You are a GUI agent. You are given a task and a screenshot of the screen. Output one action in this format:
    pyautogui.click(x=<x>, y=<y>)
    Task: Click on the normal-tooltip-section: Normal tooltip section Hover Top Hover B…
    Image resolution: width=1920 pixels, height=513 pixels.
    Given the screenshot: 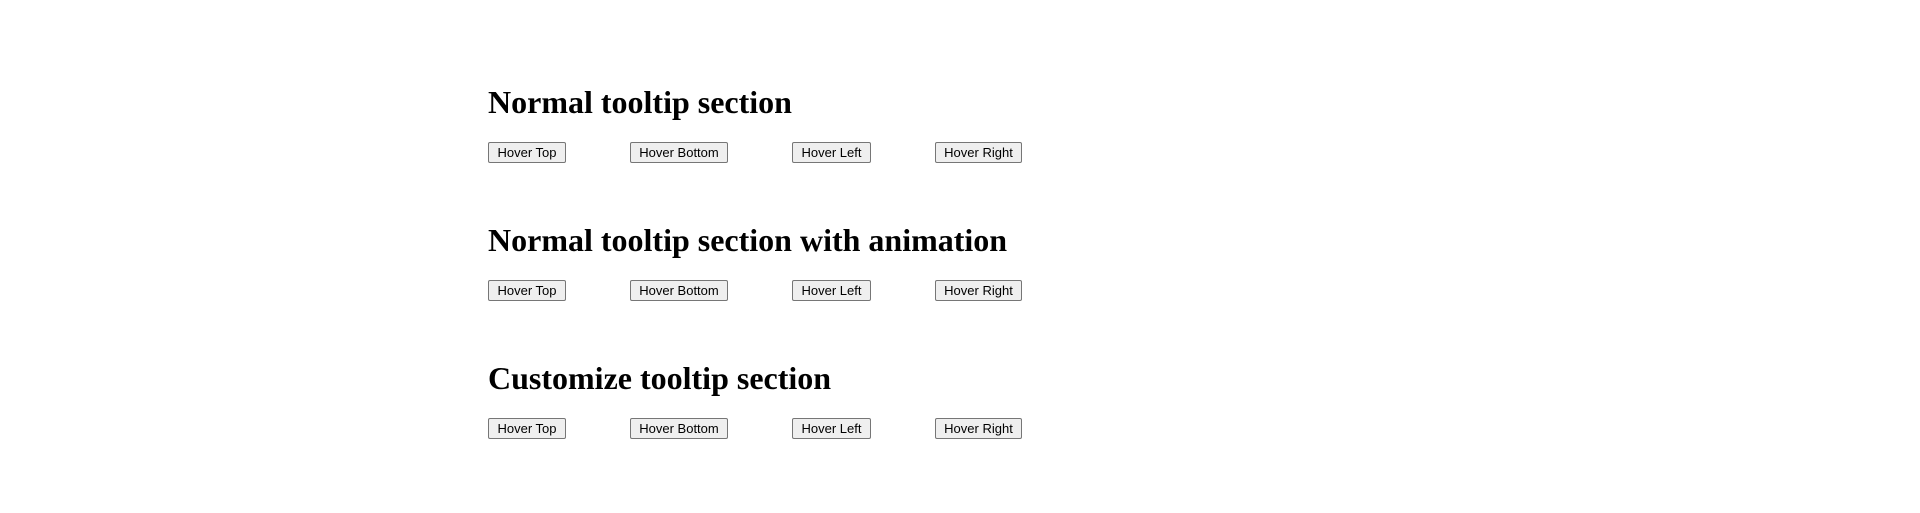 What is the action you would take?
    pyautogui.click(x=938, y=121)
    